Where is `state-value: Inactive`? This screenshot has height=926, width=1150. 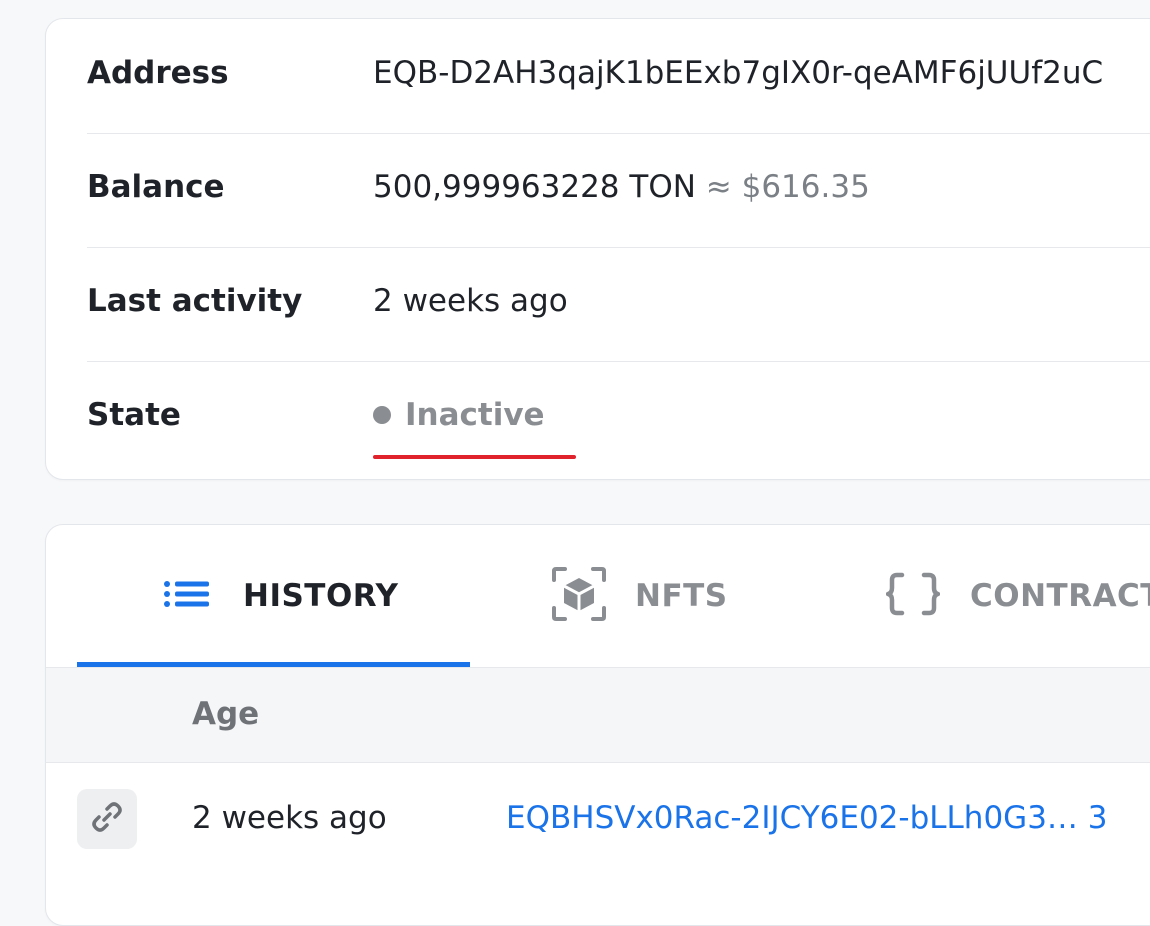 state-value: Inactive is located at coordinates (459, 415).